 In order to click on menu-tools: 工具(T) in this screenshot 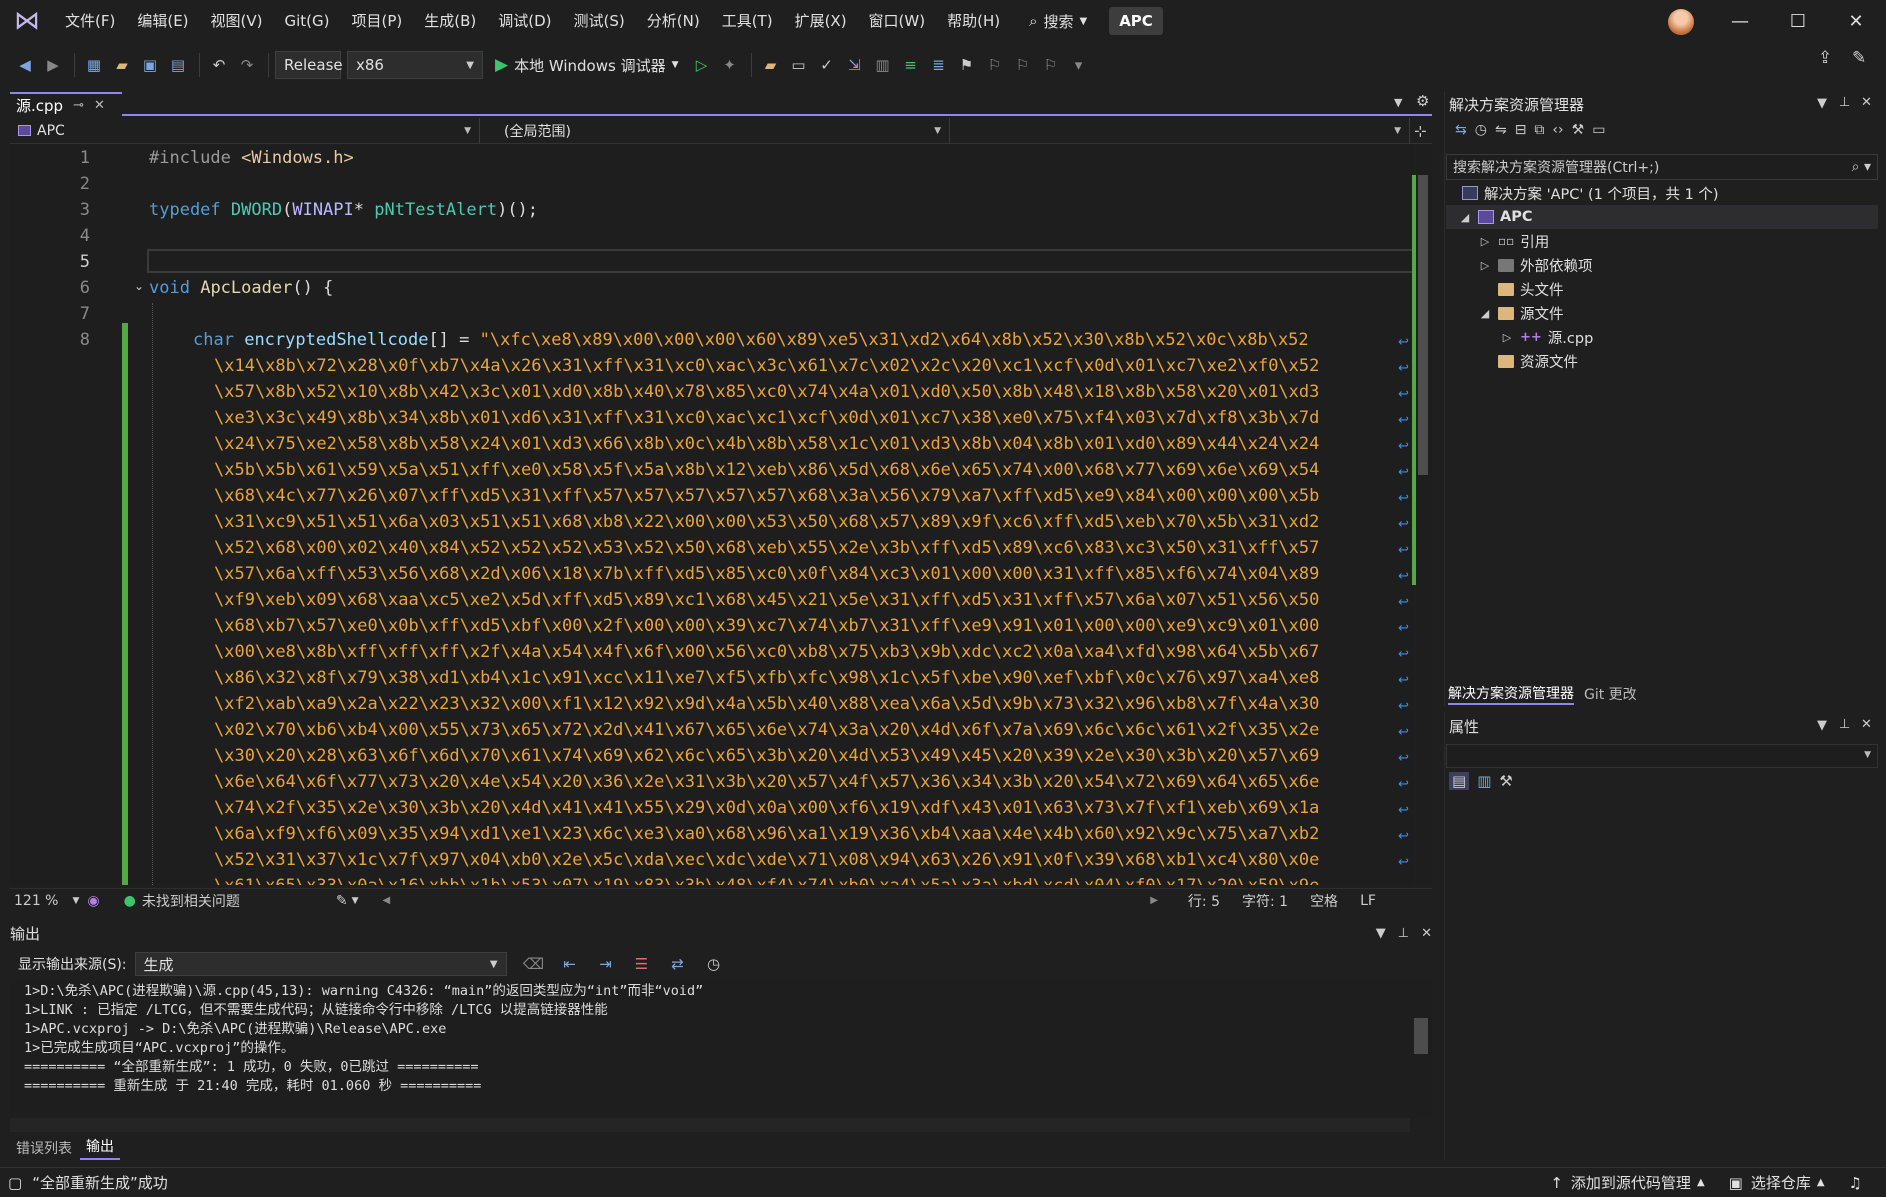, I will do `click(747, 21)`.